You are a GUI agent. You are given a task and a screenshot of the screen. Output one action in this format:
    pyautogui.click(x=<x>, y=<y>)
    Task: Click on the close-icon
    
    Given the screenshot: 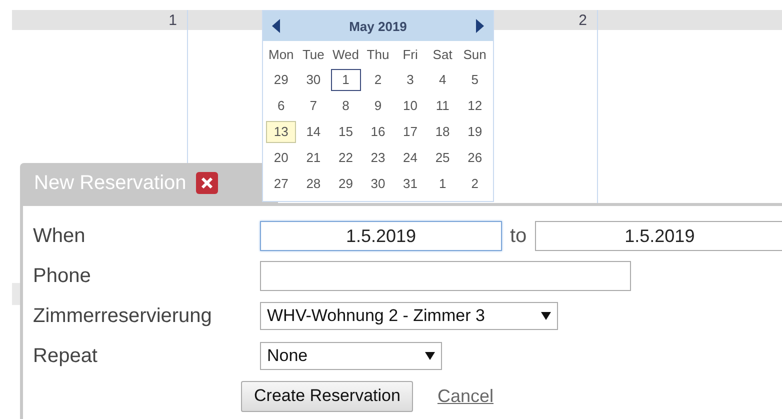 What is the action you would take?
    pyautogui.click(x=207, y=183)
    